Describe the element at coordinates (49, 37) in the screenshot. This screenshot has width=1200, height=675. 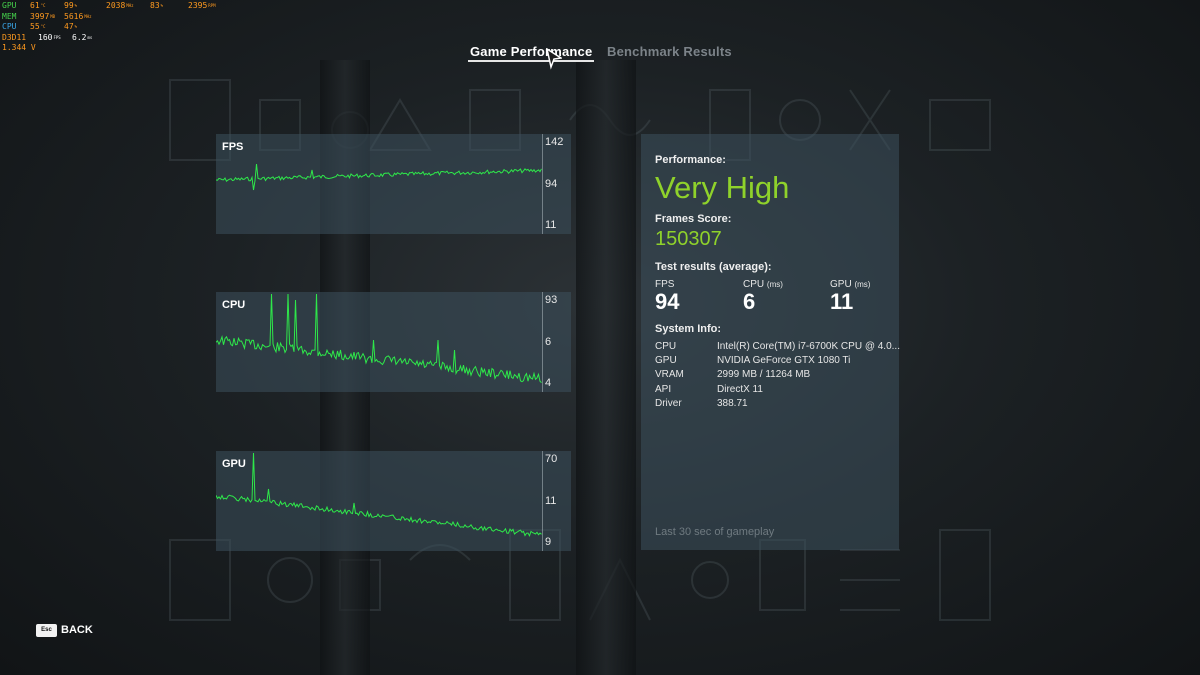
I see `osd-value: 160FPS` at that location.